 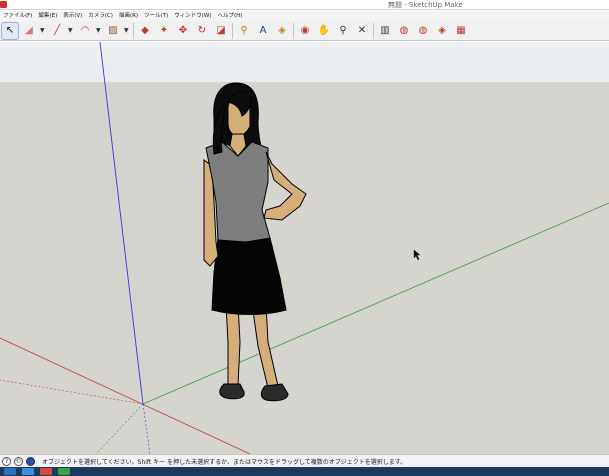 I want to click on mouse-cursor, so click(x=417, y=255).